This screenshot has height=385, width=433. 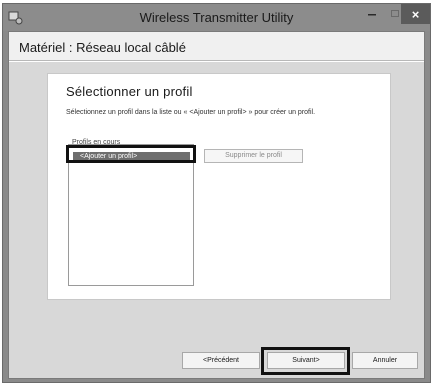 I want to click on maximize-icon, so click(x=395, y=15).